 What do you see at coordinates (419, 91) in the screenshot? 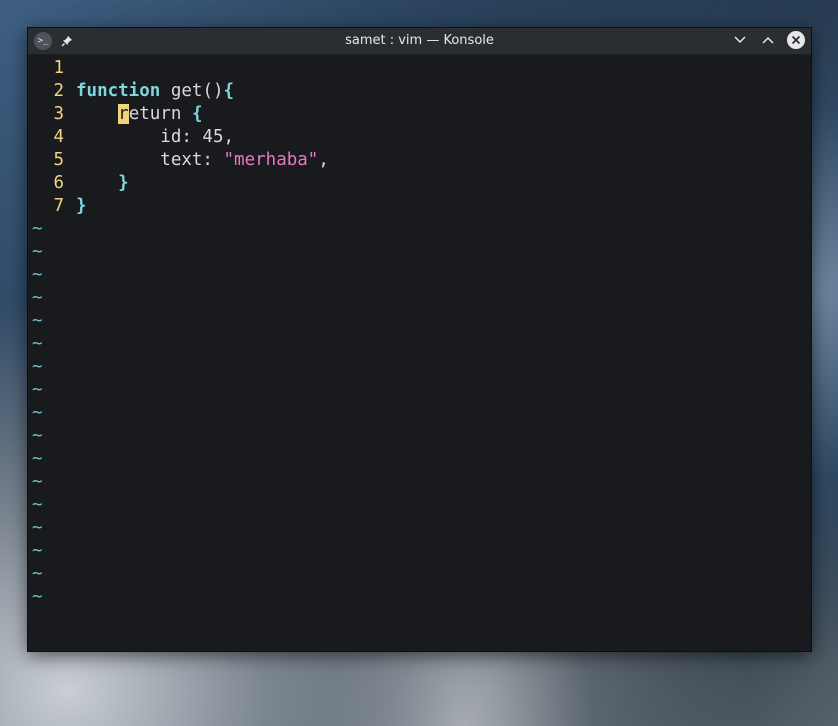
I see `code-line: 2 function get(){` at bounding box center [419, 91].